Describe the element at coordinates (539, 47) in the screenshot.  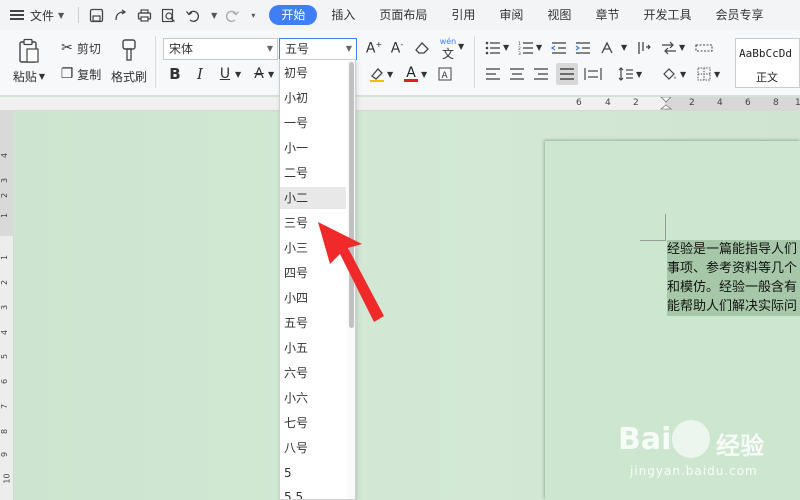
I see `numbering-dropdown-icon: ▼` at that location.